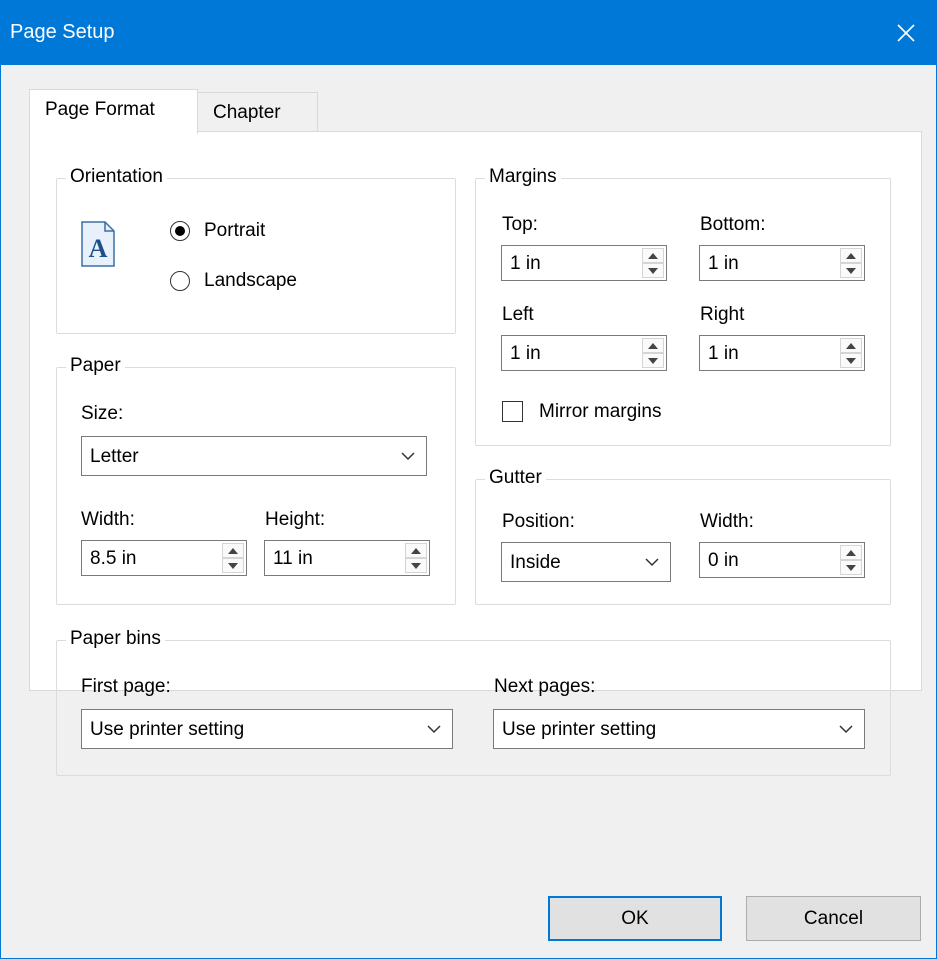  What do you see at coordinates (683, 535) in the screenshot?
I see `gutter-group: Gutter Position: Inside Width: 0 in` at bounding box center [683, 535].